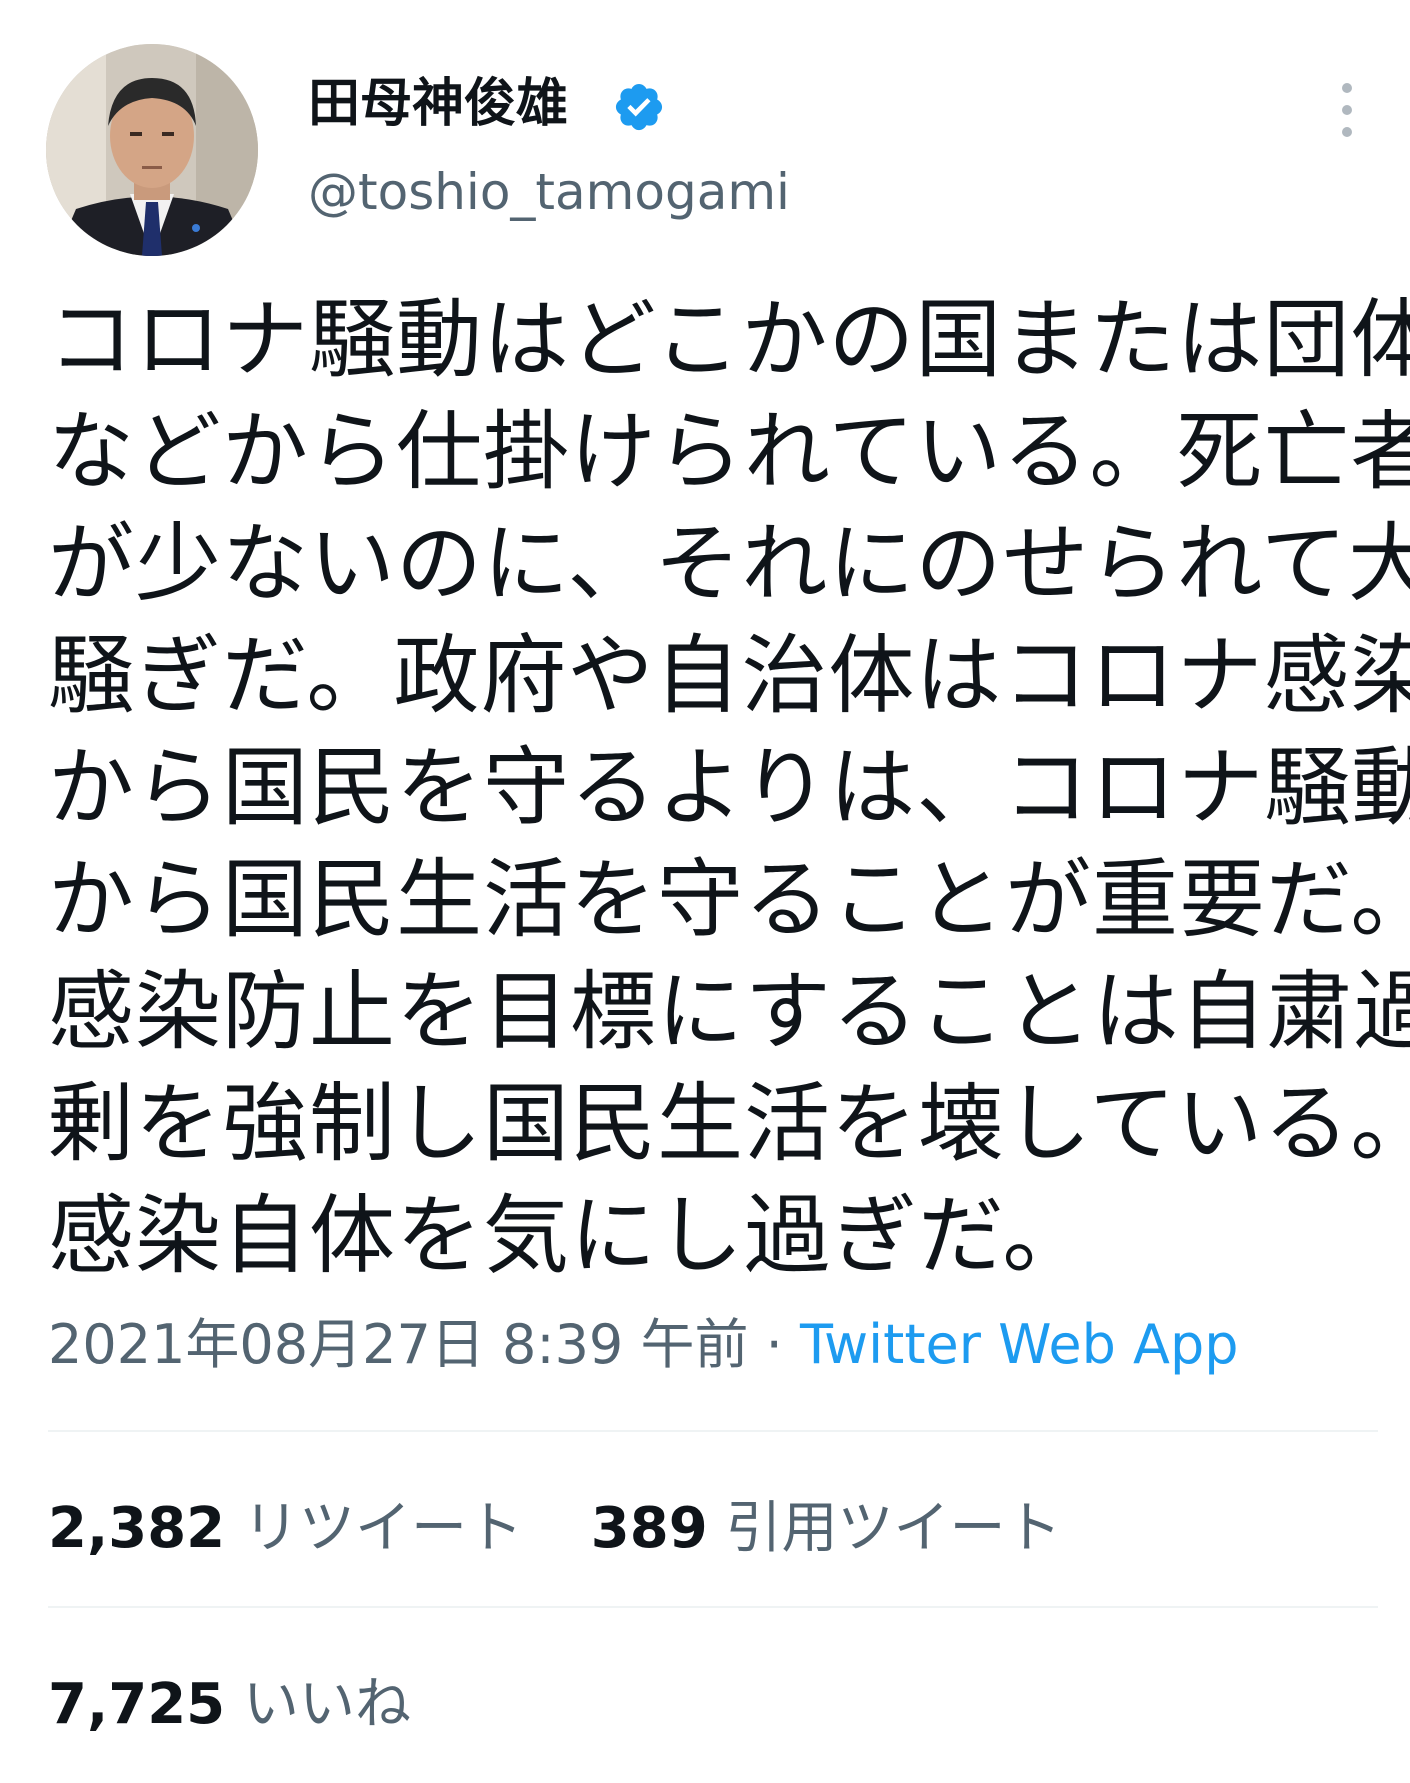  Describe the element at coordinates (229, 1705) in the screenshot. I see `likes-stat: 7,725 いいね` at that location.